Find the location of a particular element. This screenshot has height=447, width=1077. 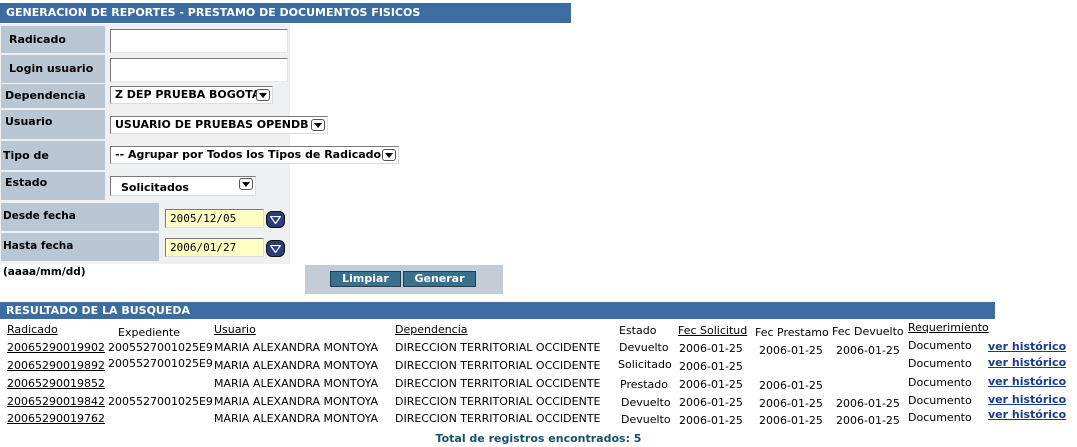

row-radicado-link: 20065290019902 is located at coordinates (56, 347).